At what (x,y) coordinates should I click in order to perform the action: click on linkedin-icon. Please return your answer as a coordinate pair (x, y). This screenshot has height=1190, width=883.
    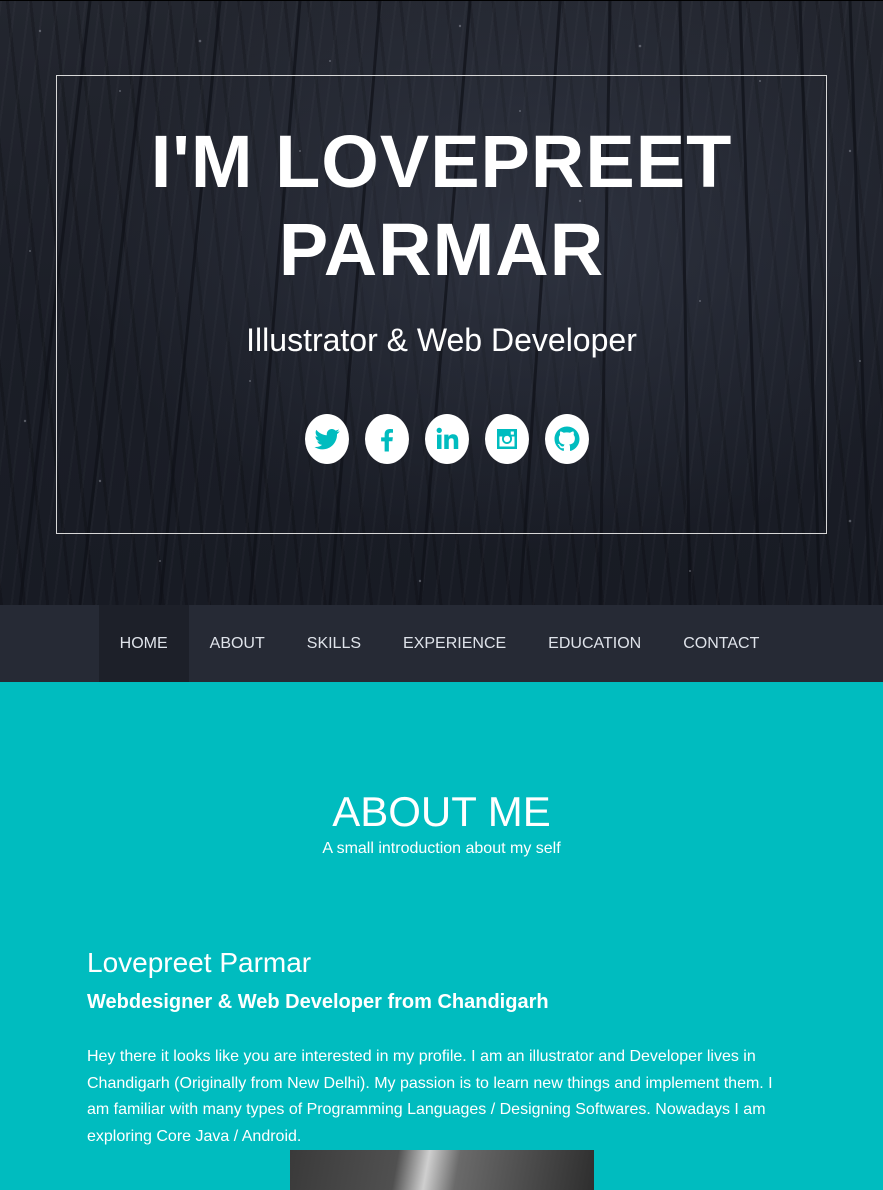
    Looking at the image, I should click on (447, 438).